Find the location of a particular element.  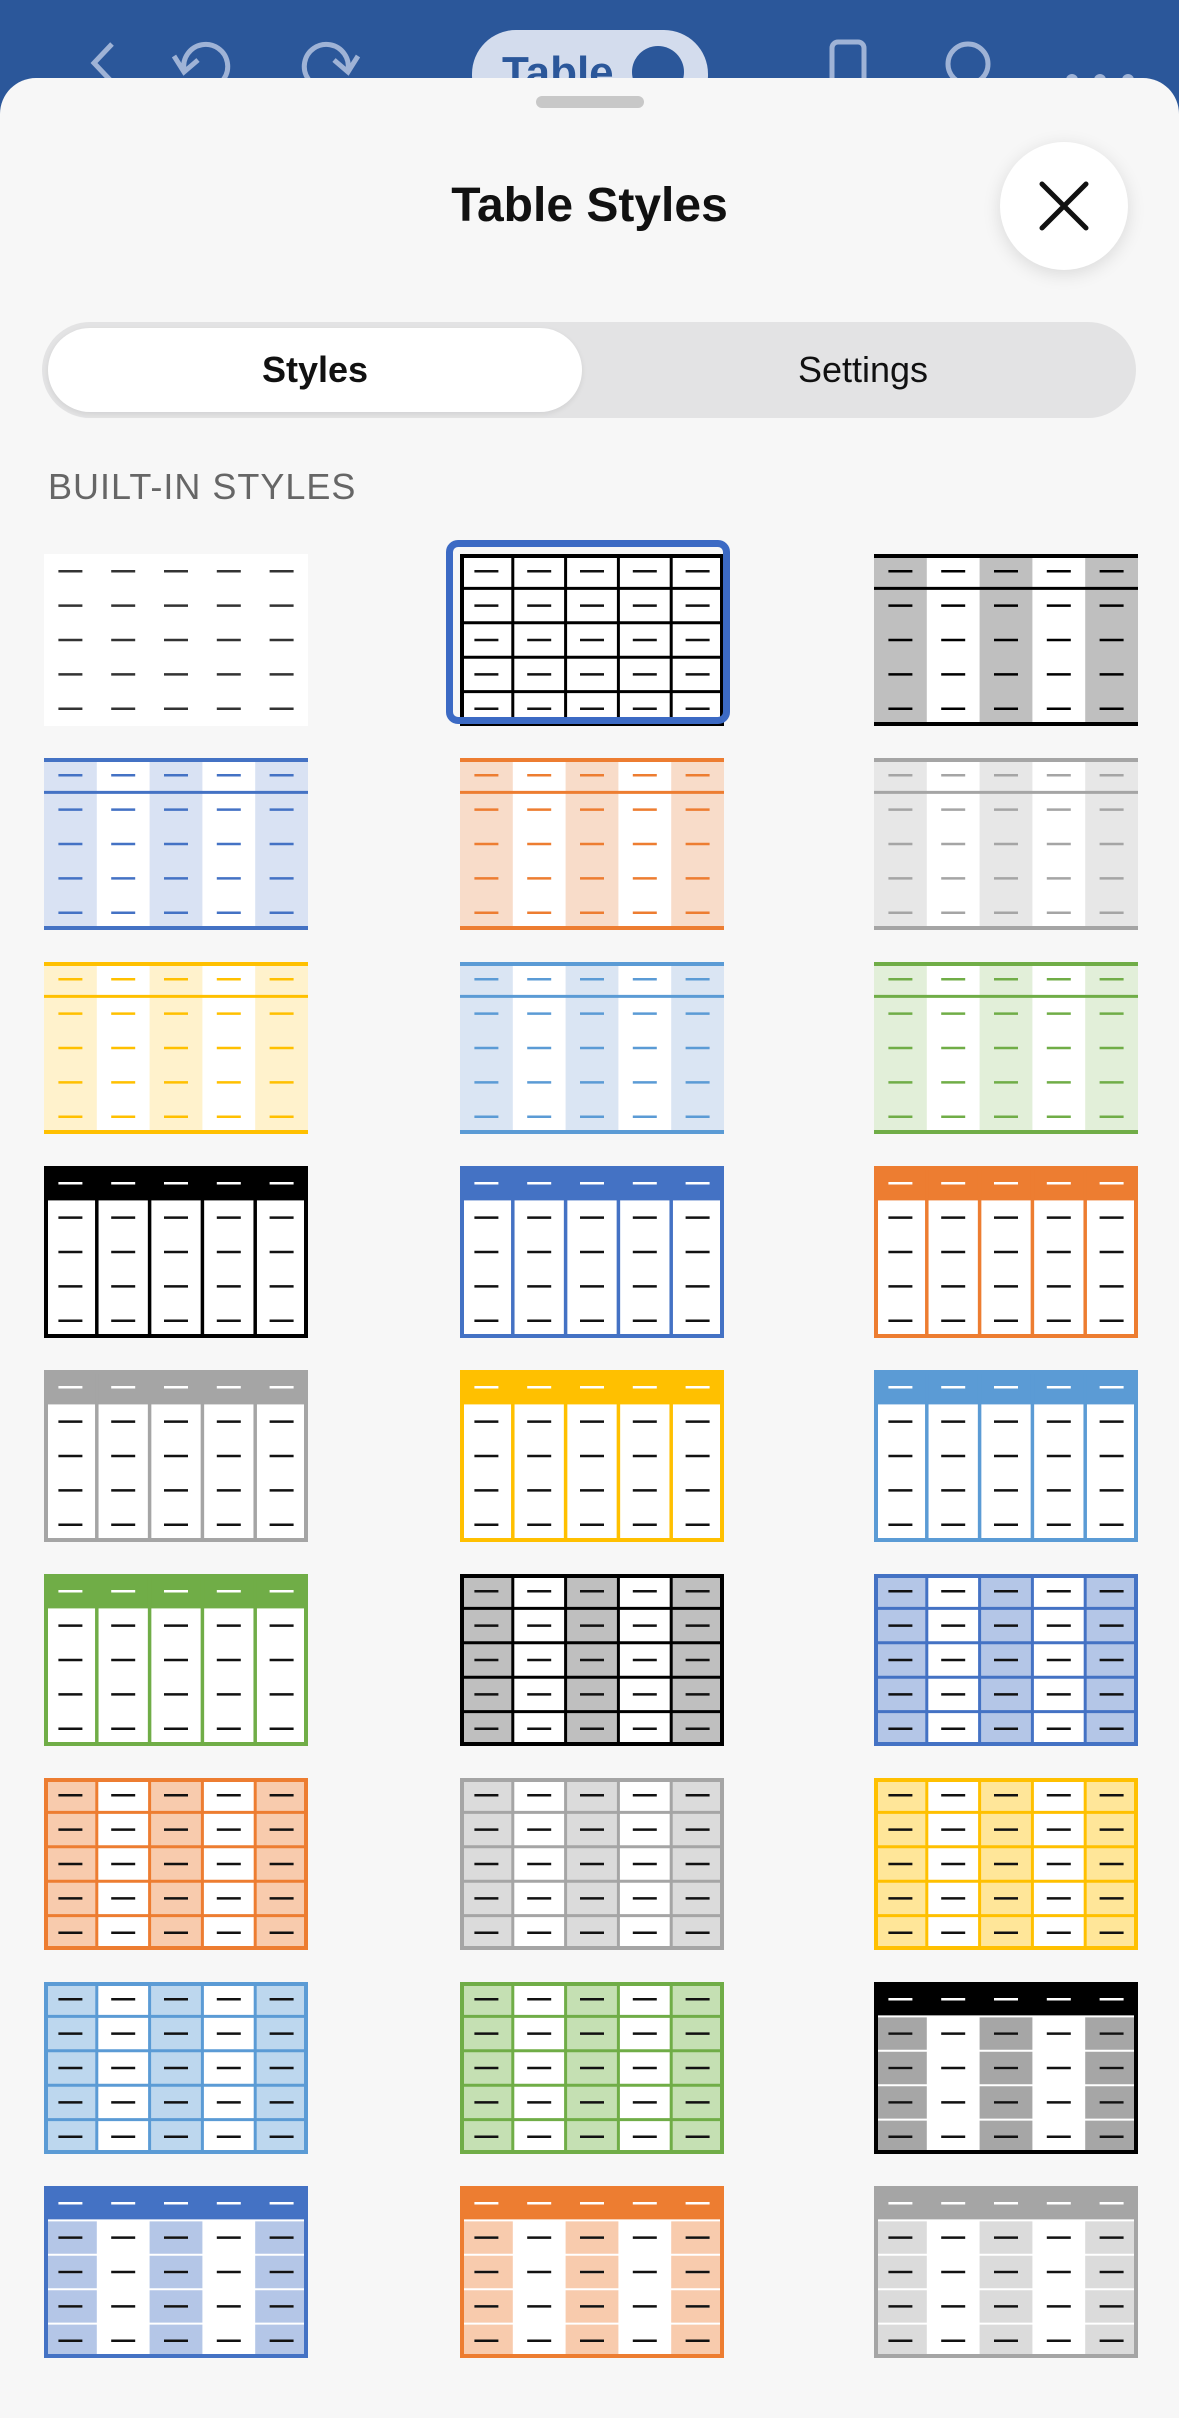

table-style-dark-header-band-orange is located at coordinates (592, 2272).